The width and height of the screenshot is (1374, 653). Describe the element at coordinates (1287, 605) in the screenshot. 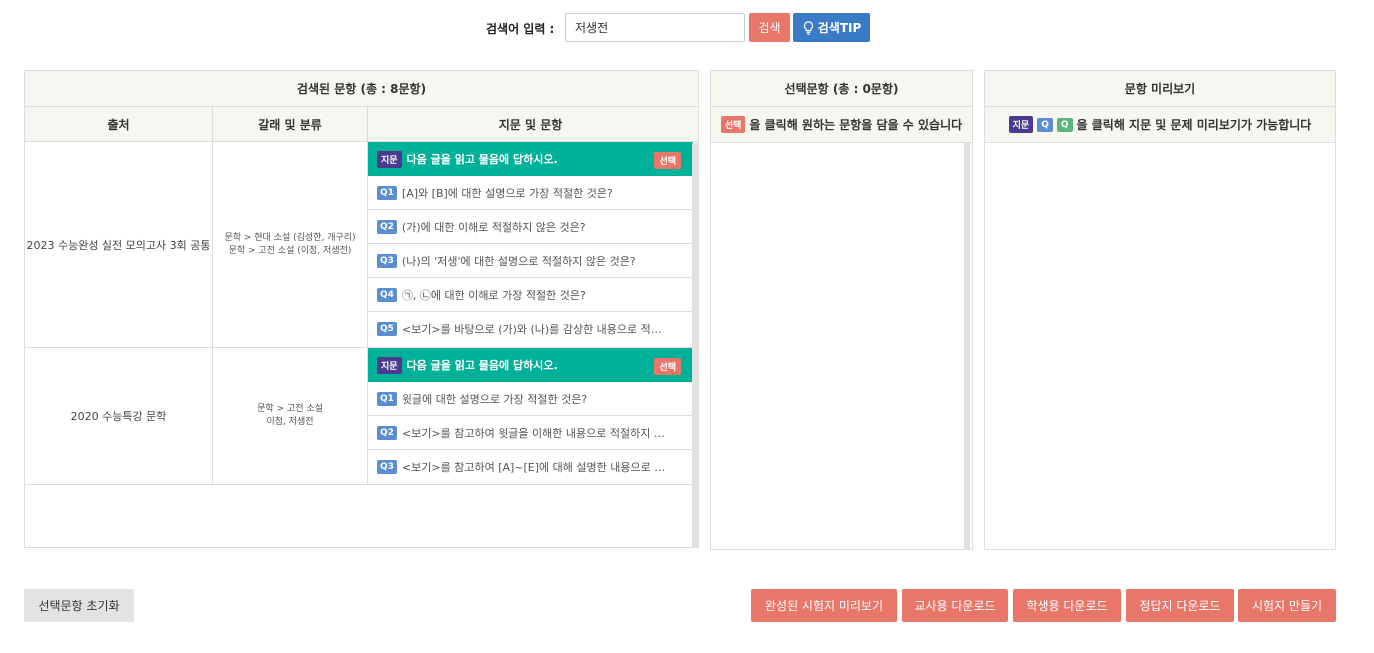

I see `make-exam-button: 시험지 만들기` at that location.